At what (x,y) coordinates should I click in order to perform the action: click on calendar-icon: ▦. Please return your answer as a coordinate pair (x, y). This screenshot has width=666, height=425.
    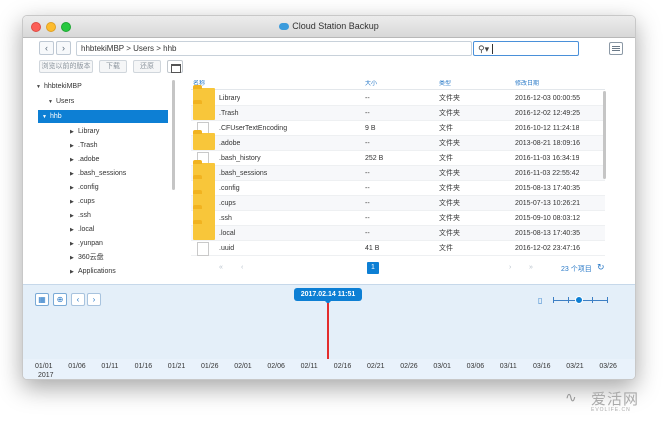
    Looking at the image, I should click on (42, 299).